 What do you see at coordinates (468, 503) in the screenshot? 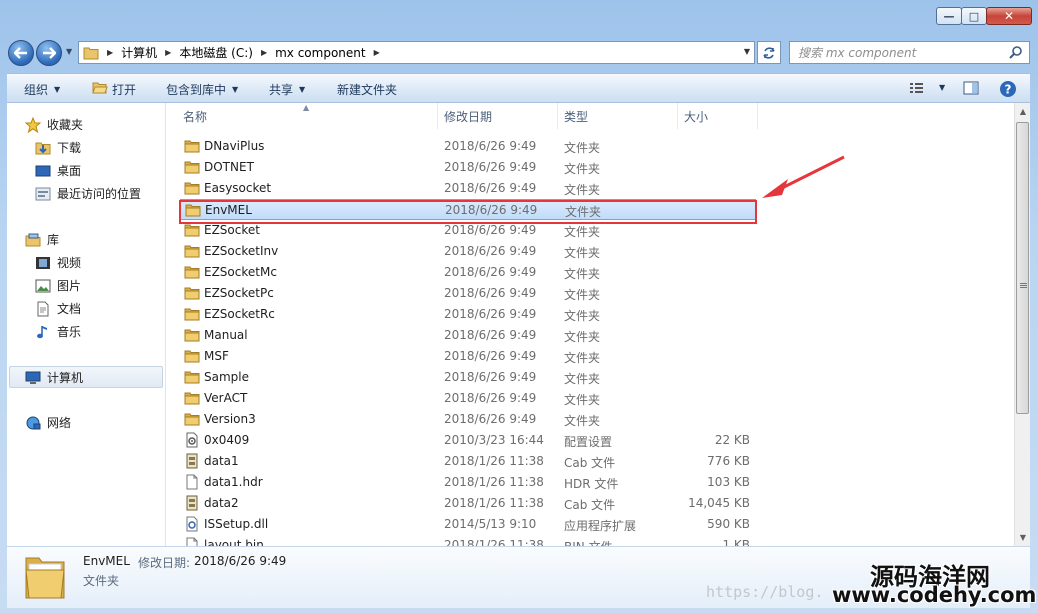
I see `file-row: data2 2018/1/26 11:38 Cab 文件 14,045 KB` at bounding box center [468, 503].